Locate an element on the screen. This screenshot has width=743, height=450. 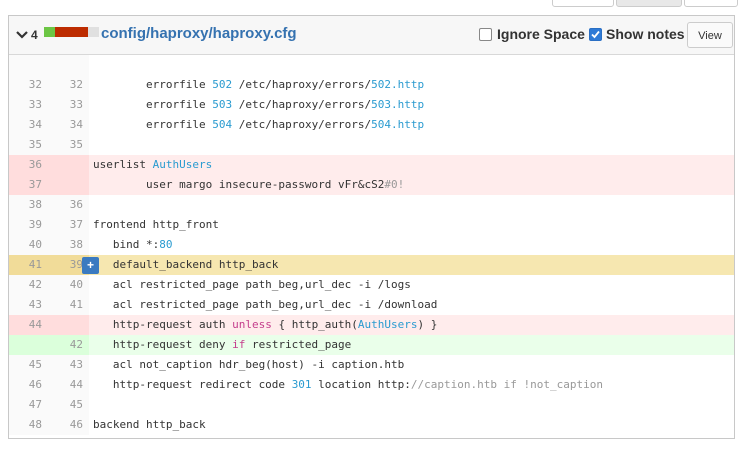
old-line-number: 40 is located at coordinates (30, 245).